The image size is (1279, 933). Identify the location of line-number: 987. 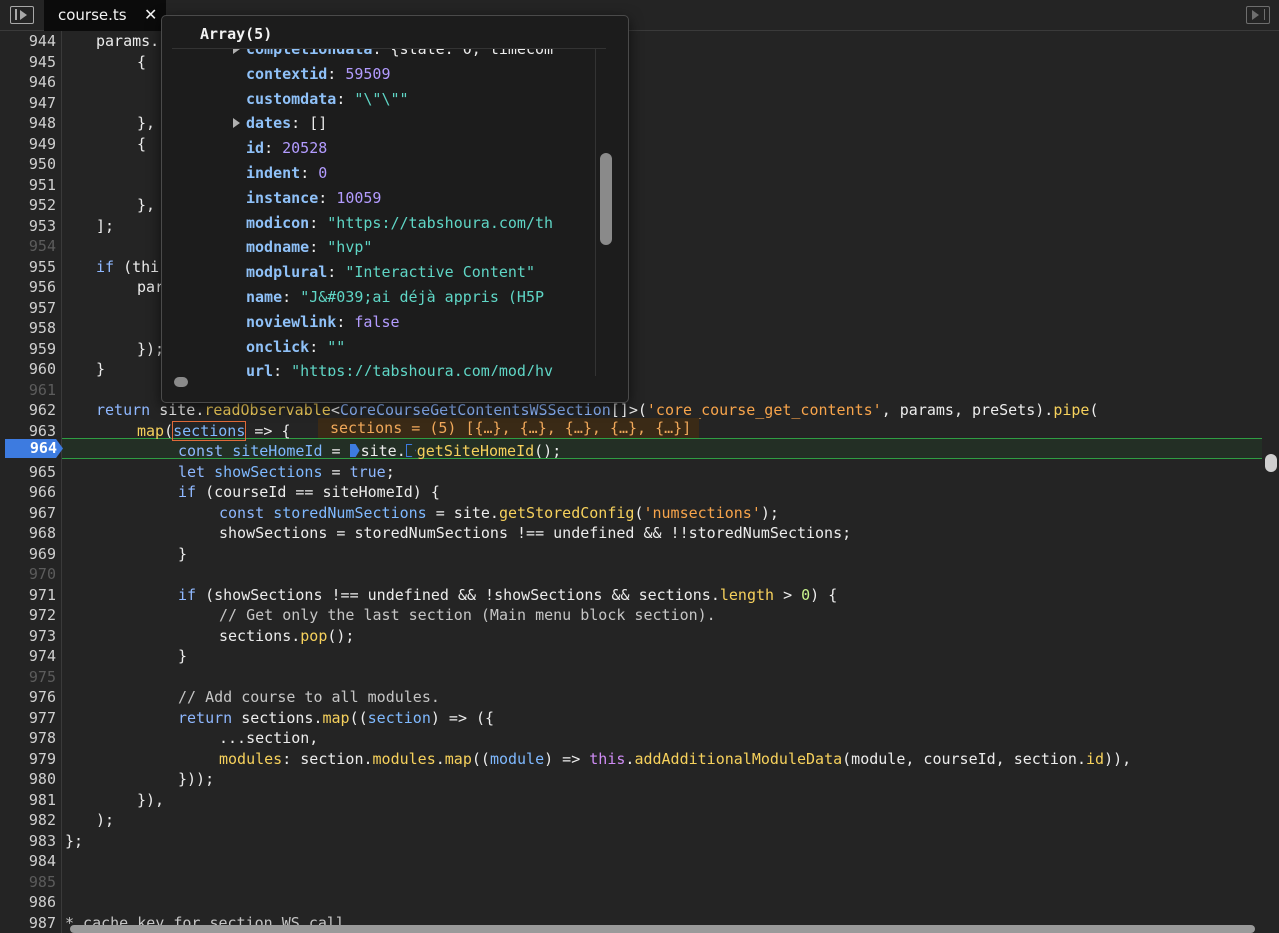
(28, 923).